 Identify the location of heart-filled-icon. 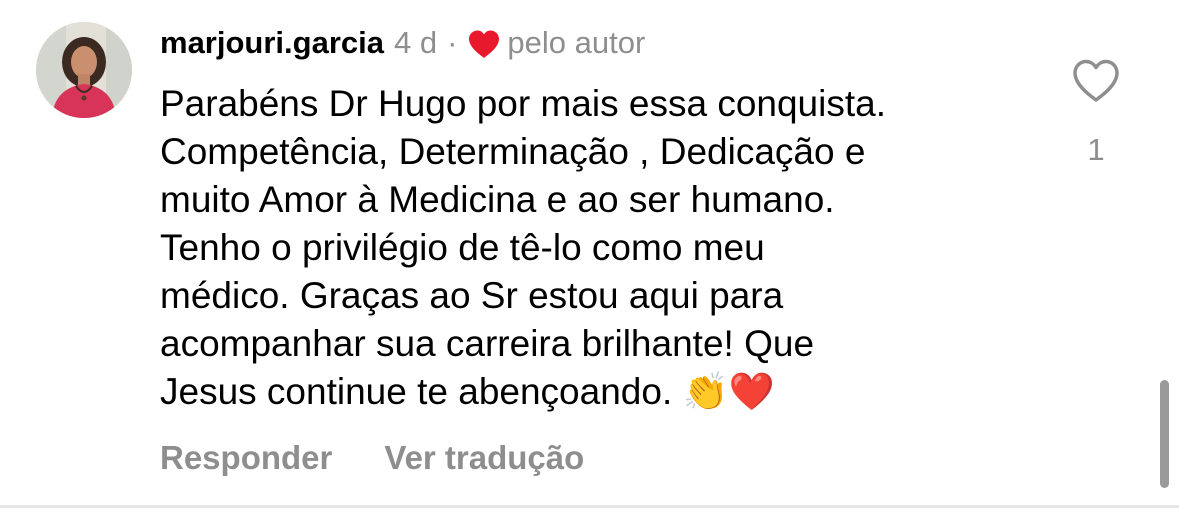
(484, 44).